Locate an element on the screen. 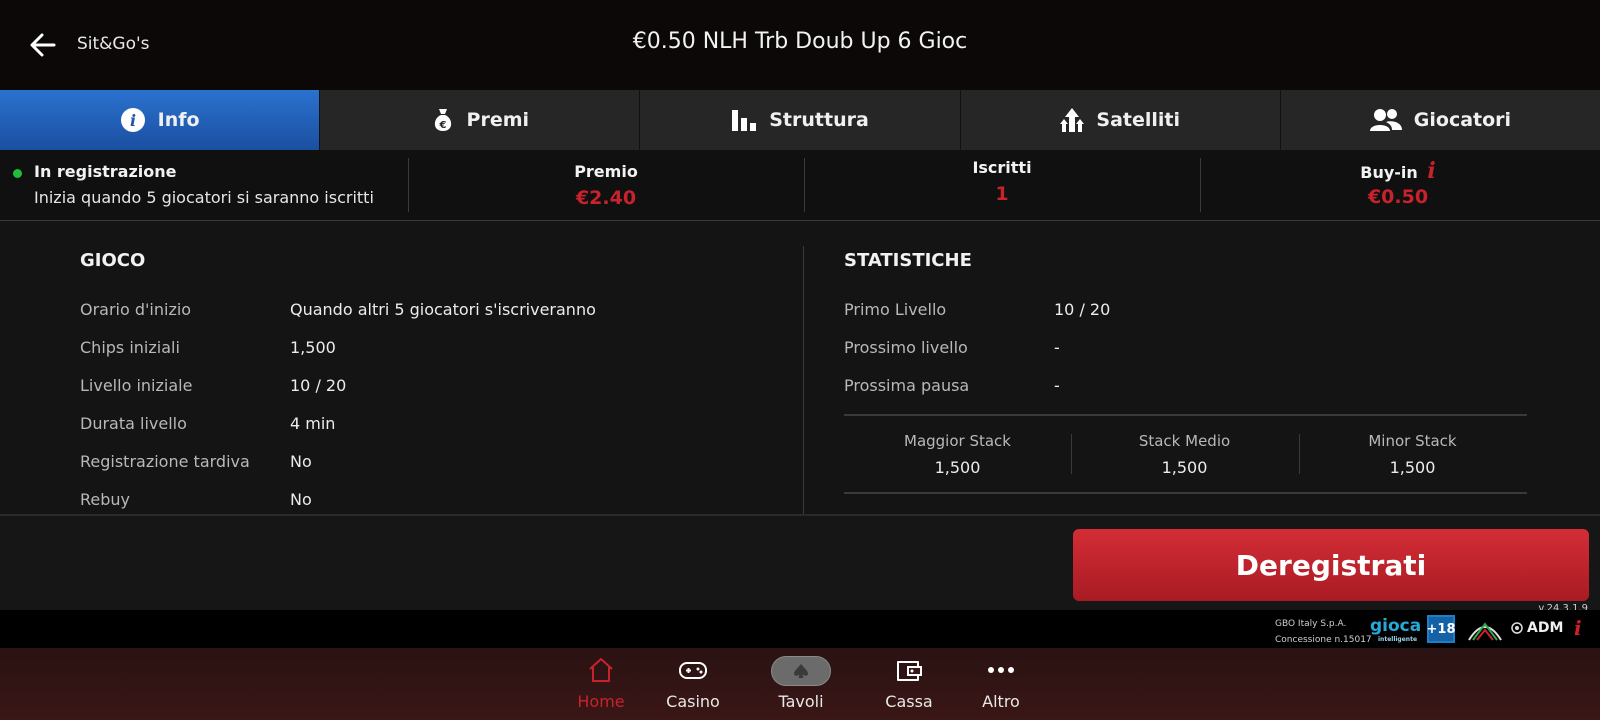  tavoli-pill is located at coordinates (801, 671).